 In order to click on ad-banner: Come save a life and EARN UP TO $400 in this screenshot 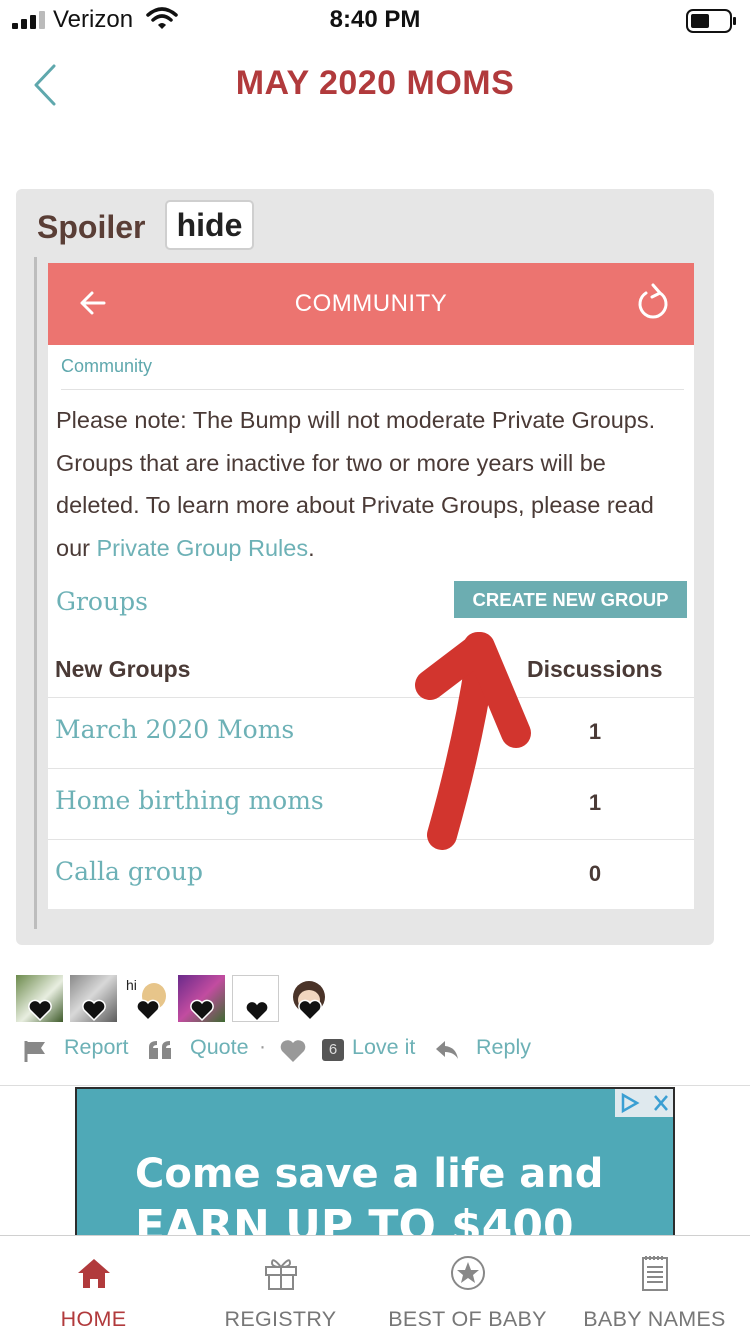, I will do `click(375, 1167)`.